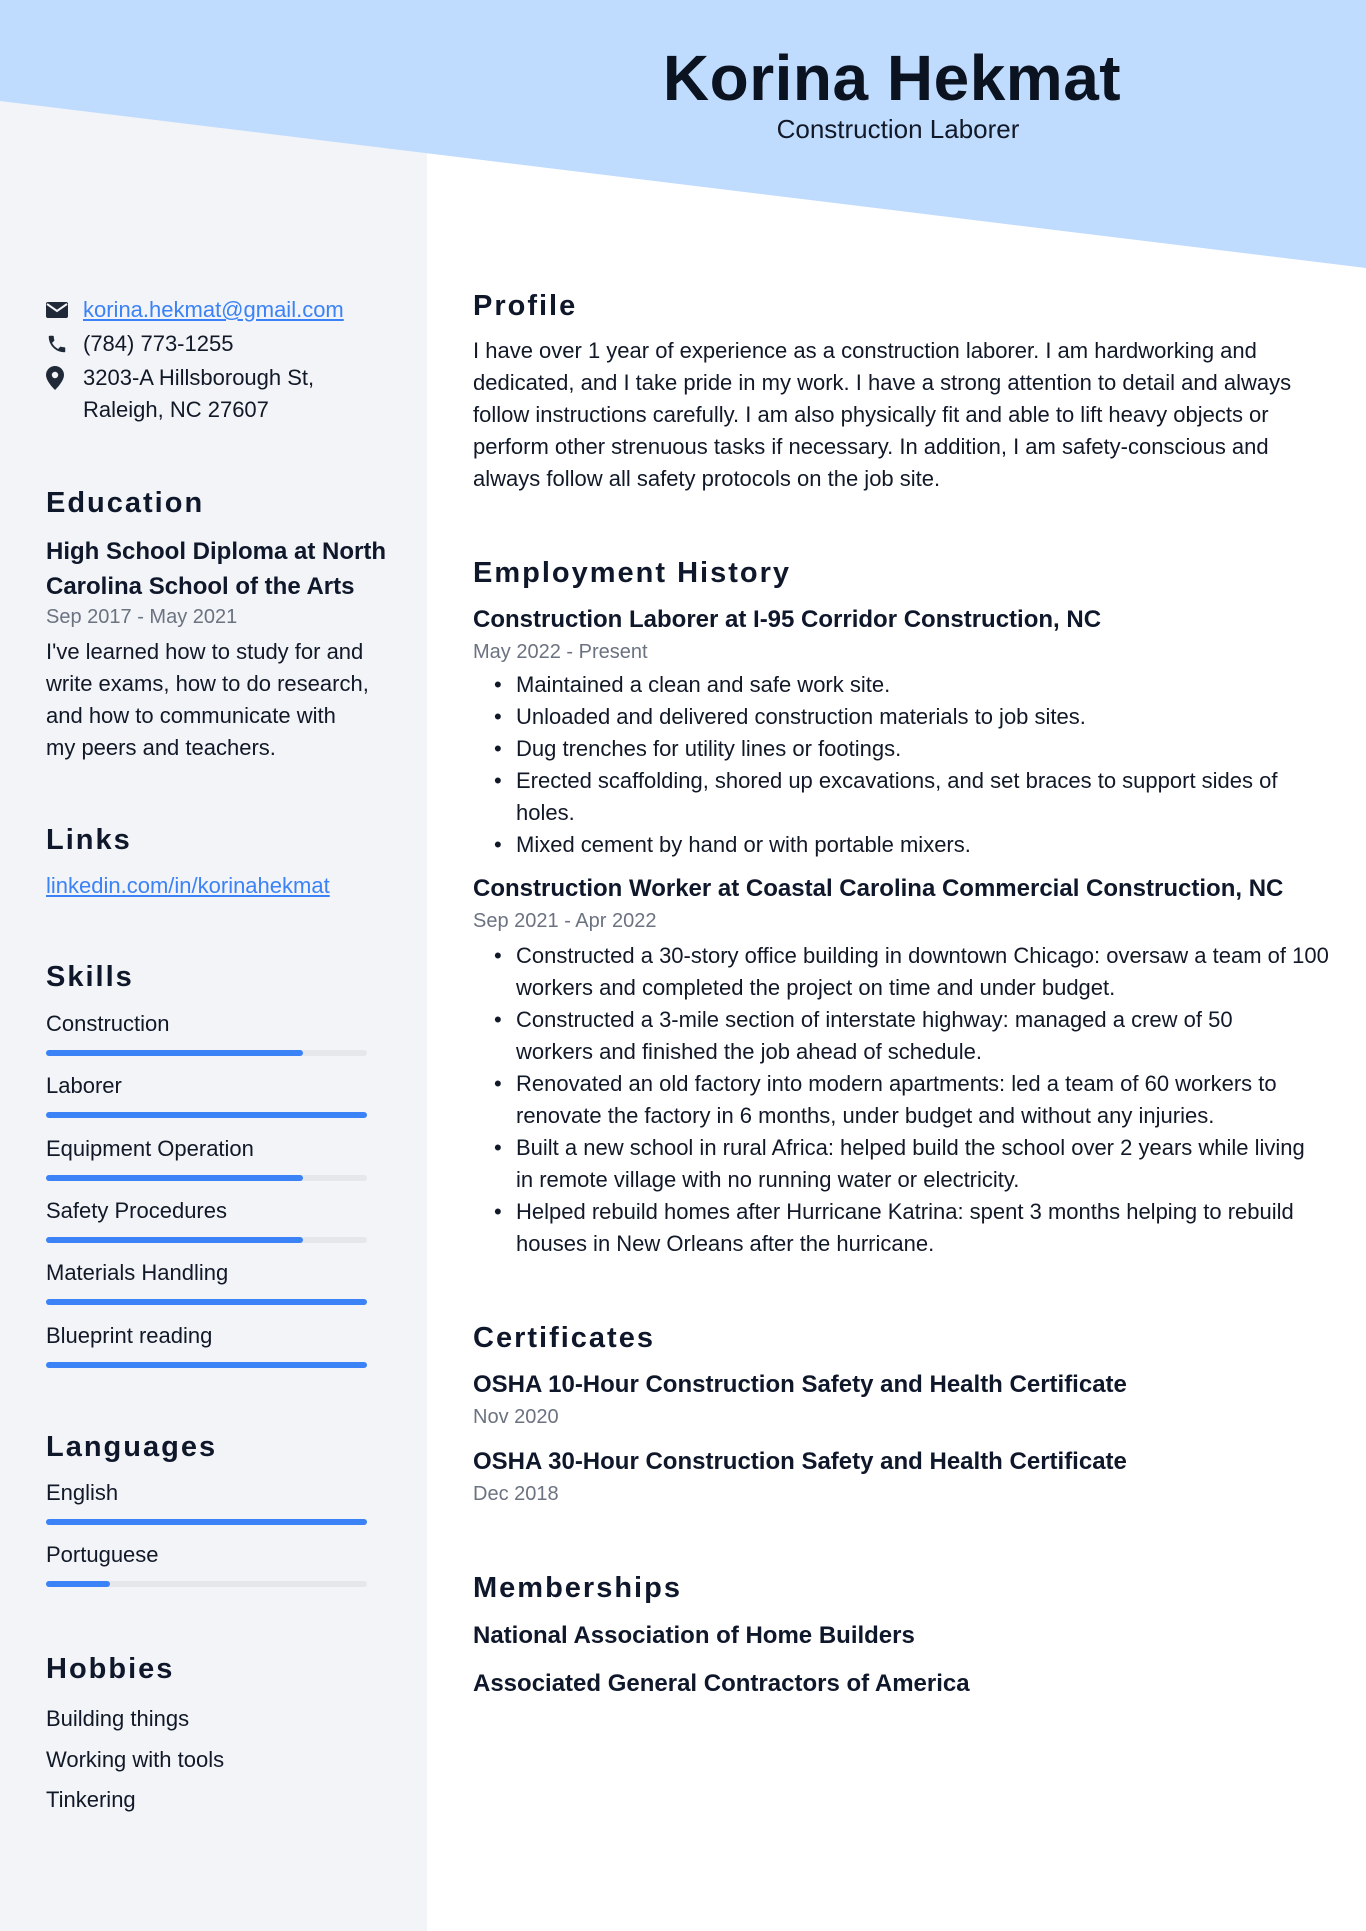  I want to click on skill-label: Laborer, so click(84, 1086).